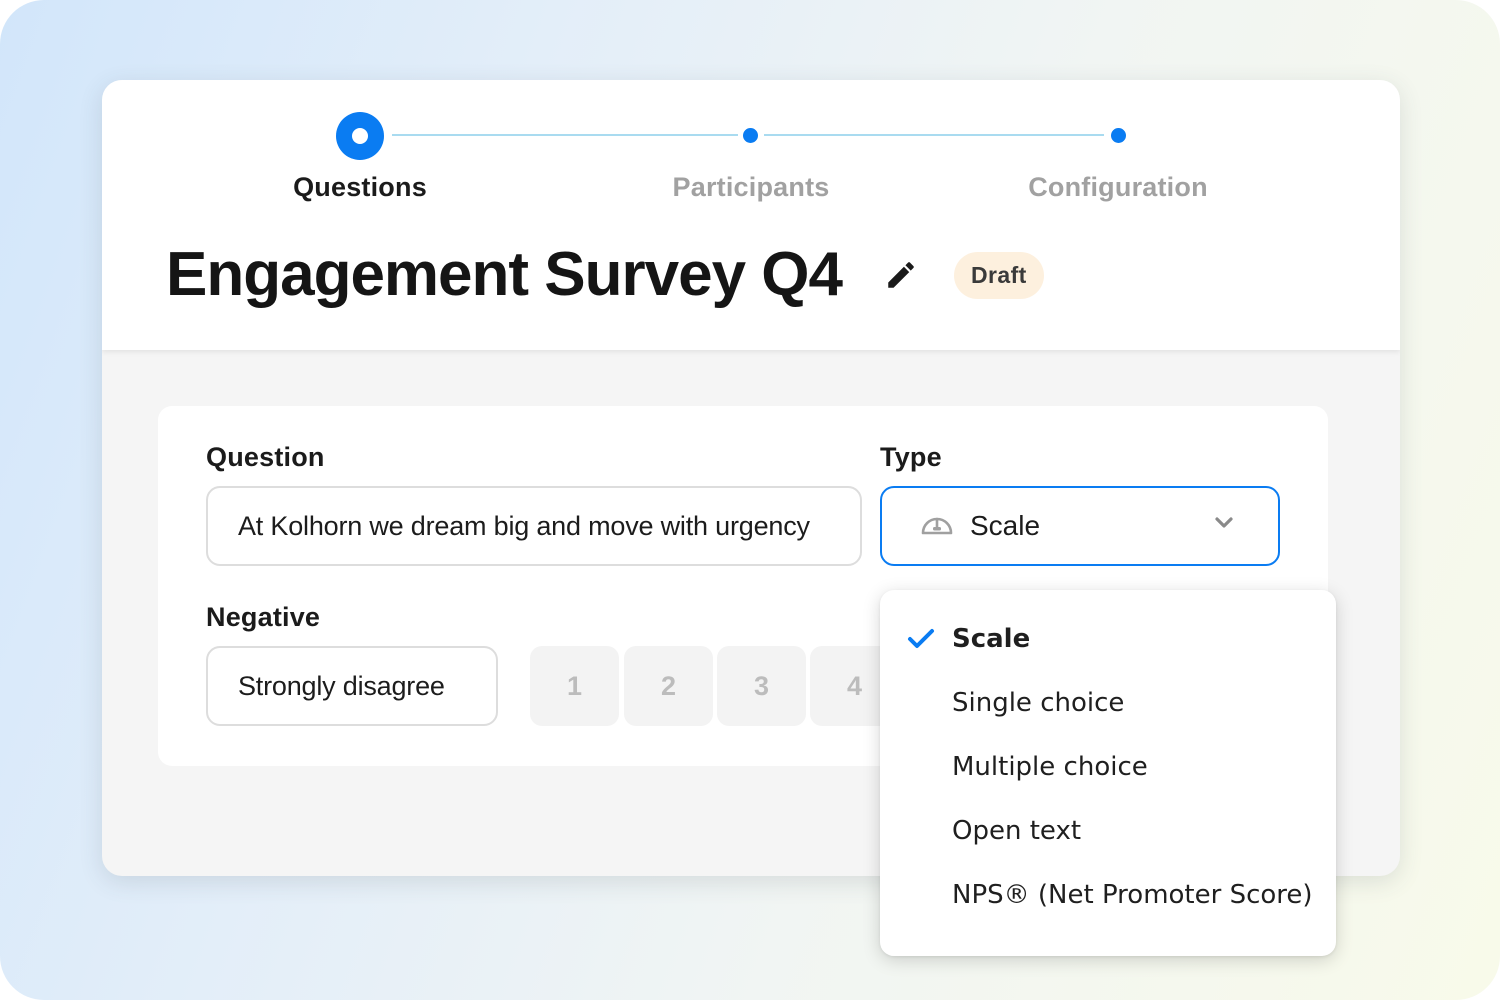 The image size is (1500, 1000). Describe the element at coordinates (1118, 135) in the screenshot. I see `step-indicator-configuration` at that location.